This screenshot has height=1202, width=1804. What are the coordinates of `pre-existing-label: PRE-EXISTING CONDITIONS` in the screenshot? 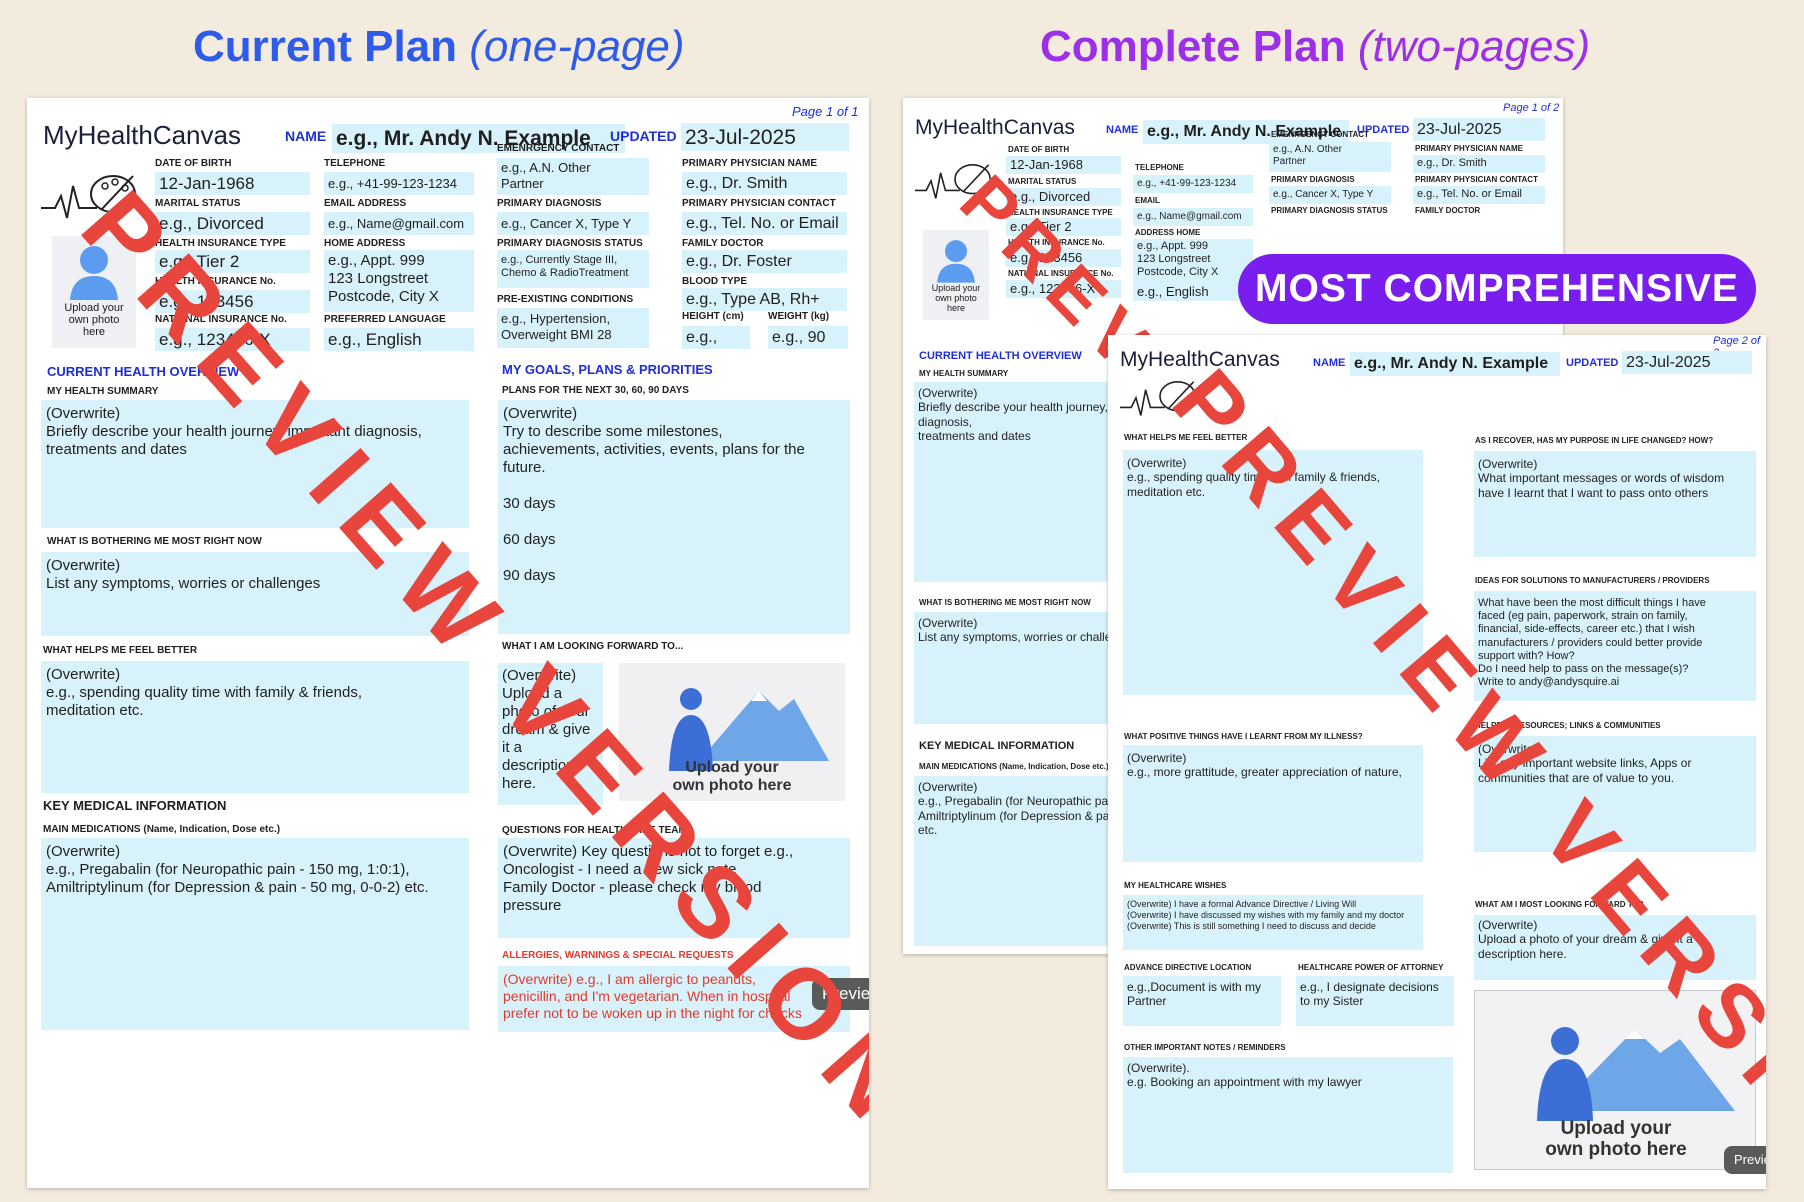 It's located at (565, 299).